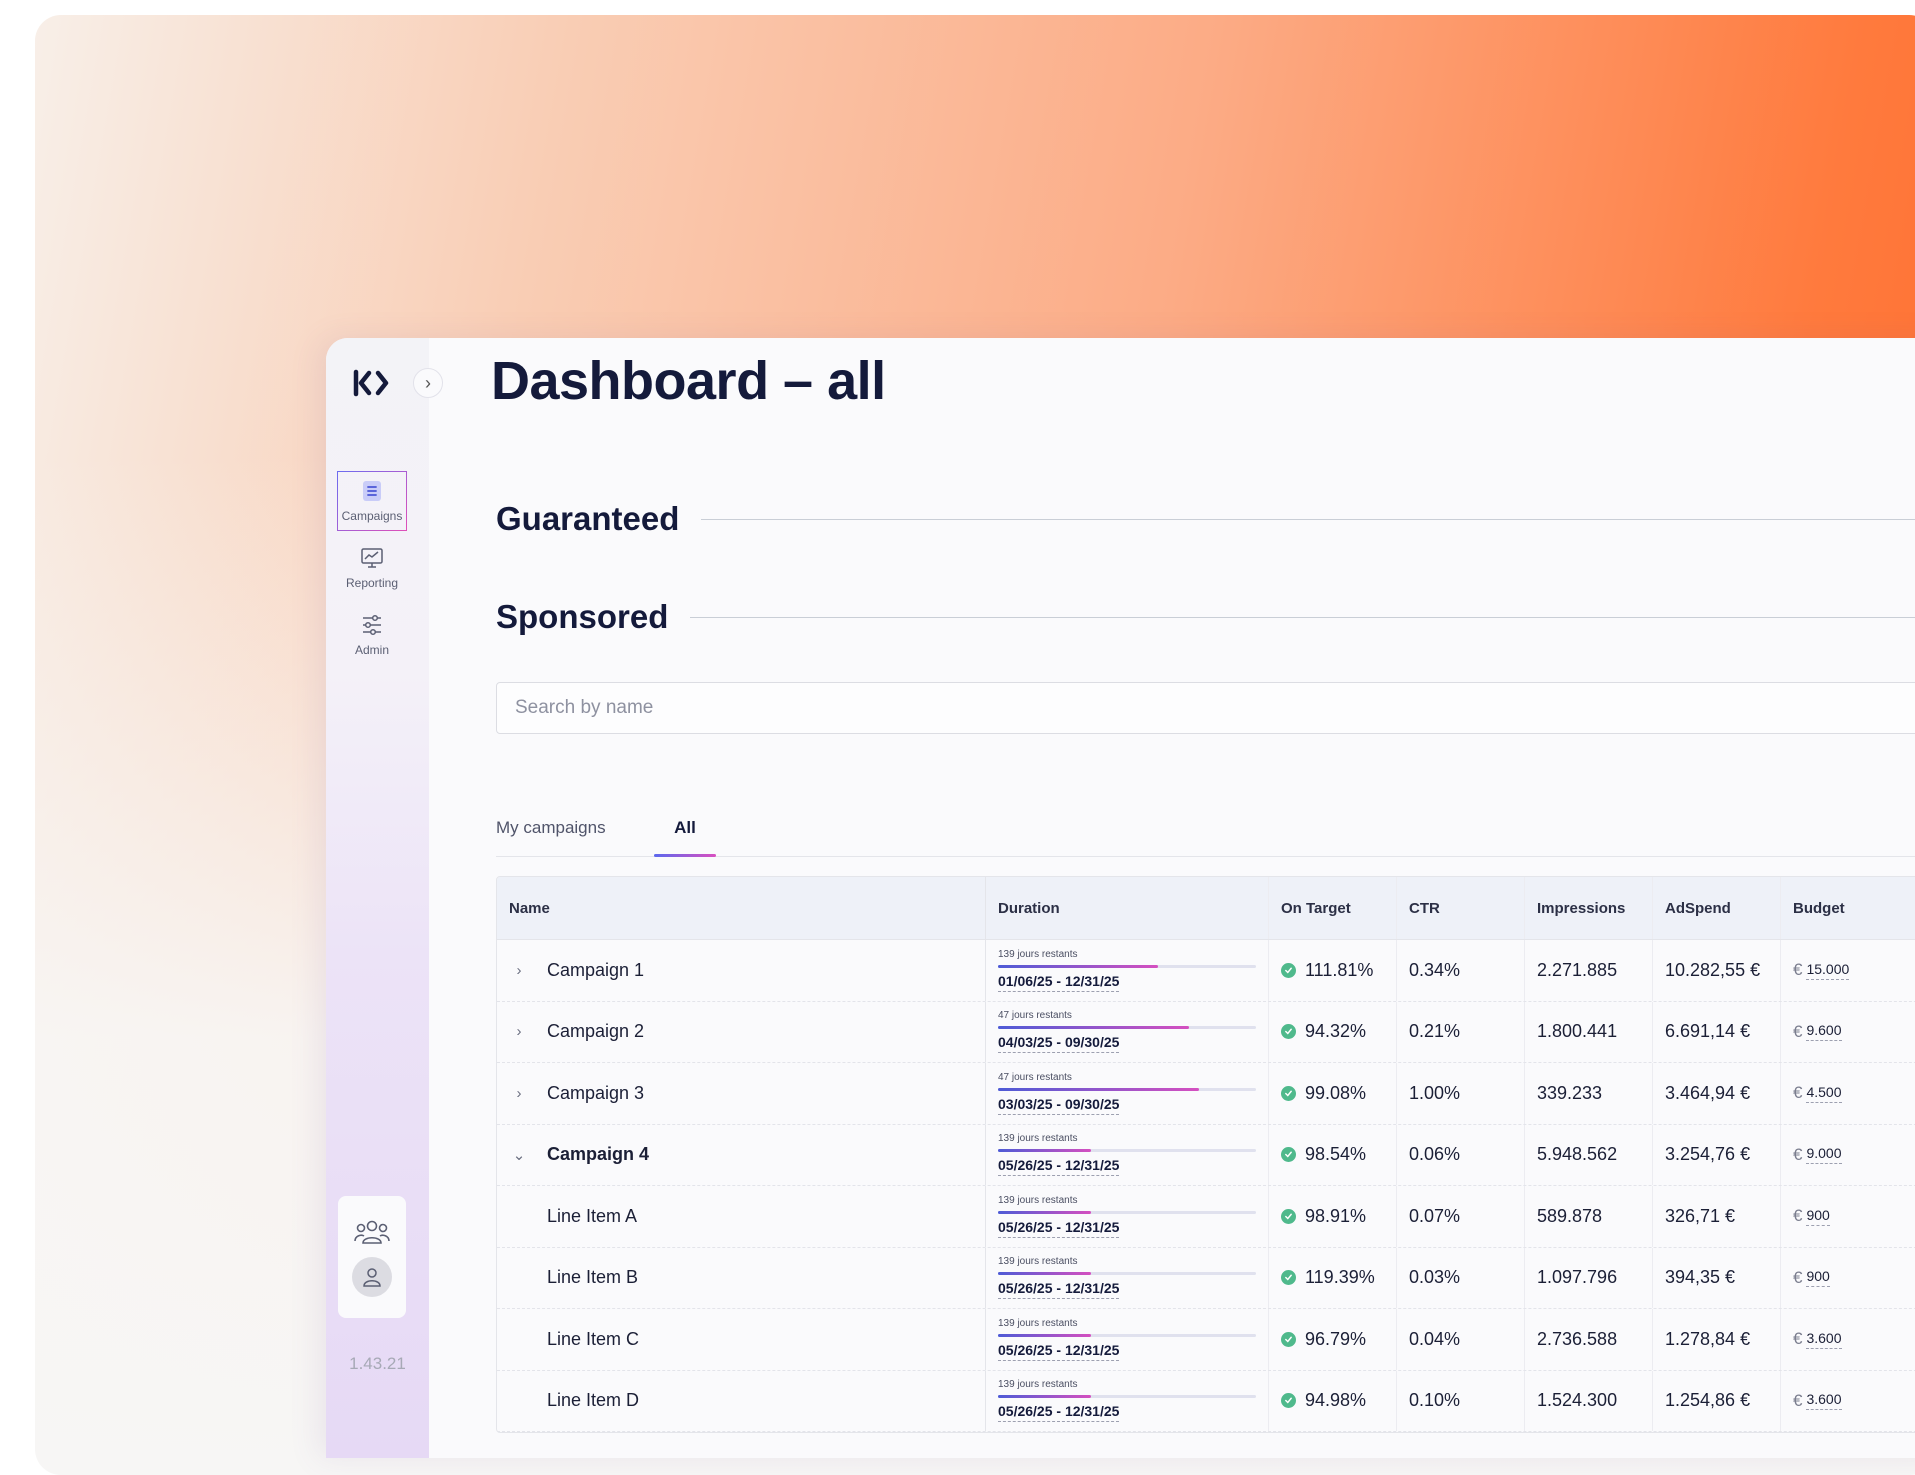 This screenshot has width=1915, height=1475. I want to click on collapse-sidebar-button: ›, so click(428, 383).